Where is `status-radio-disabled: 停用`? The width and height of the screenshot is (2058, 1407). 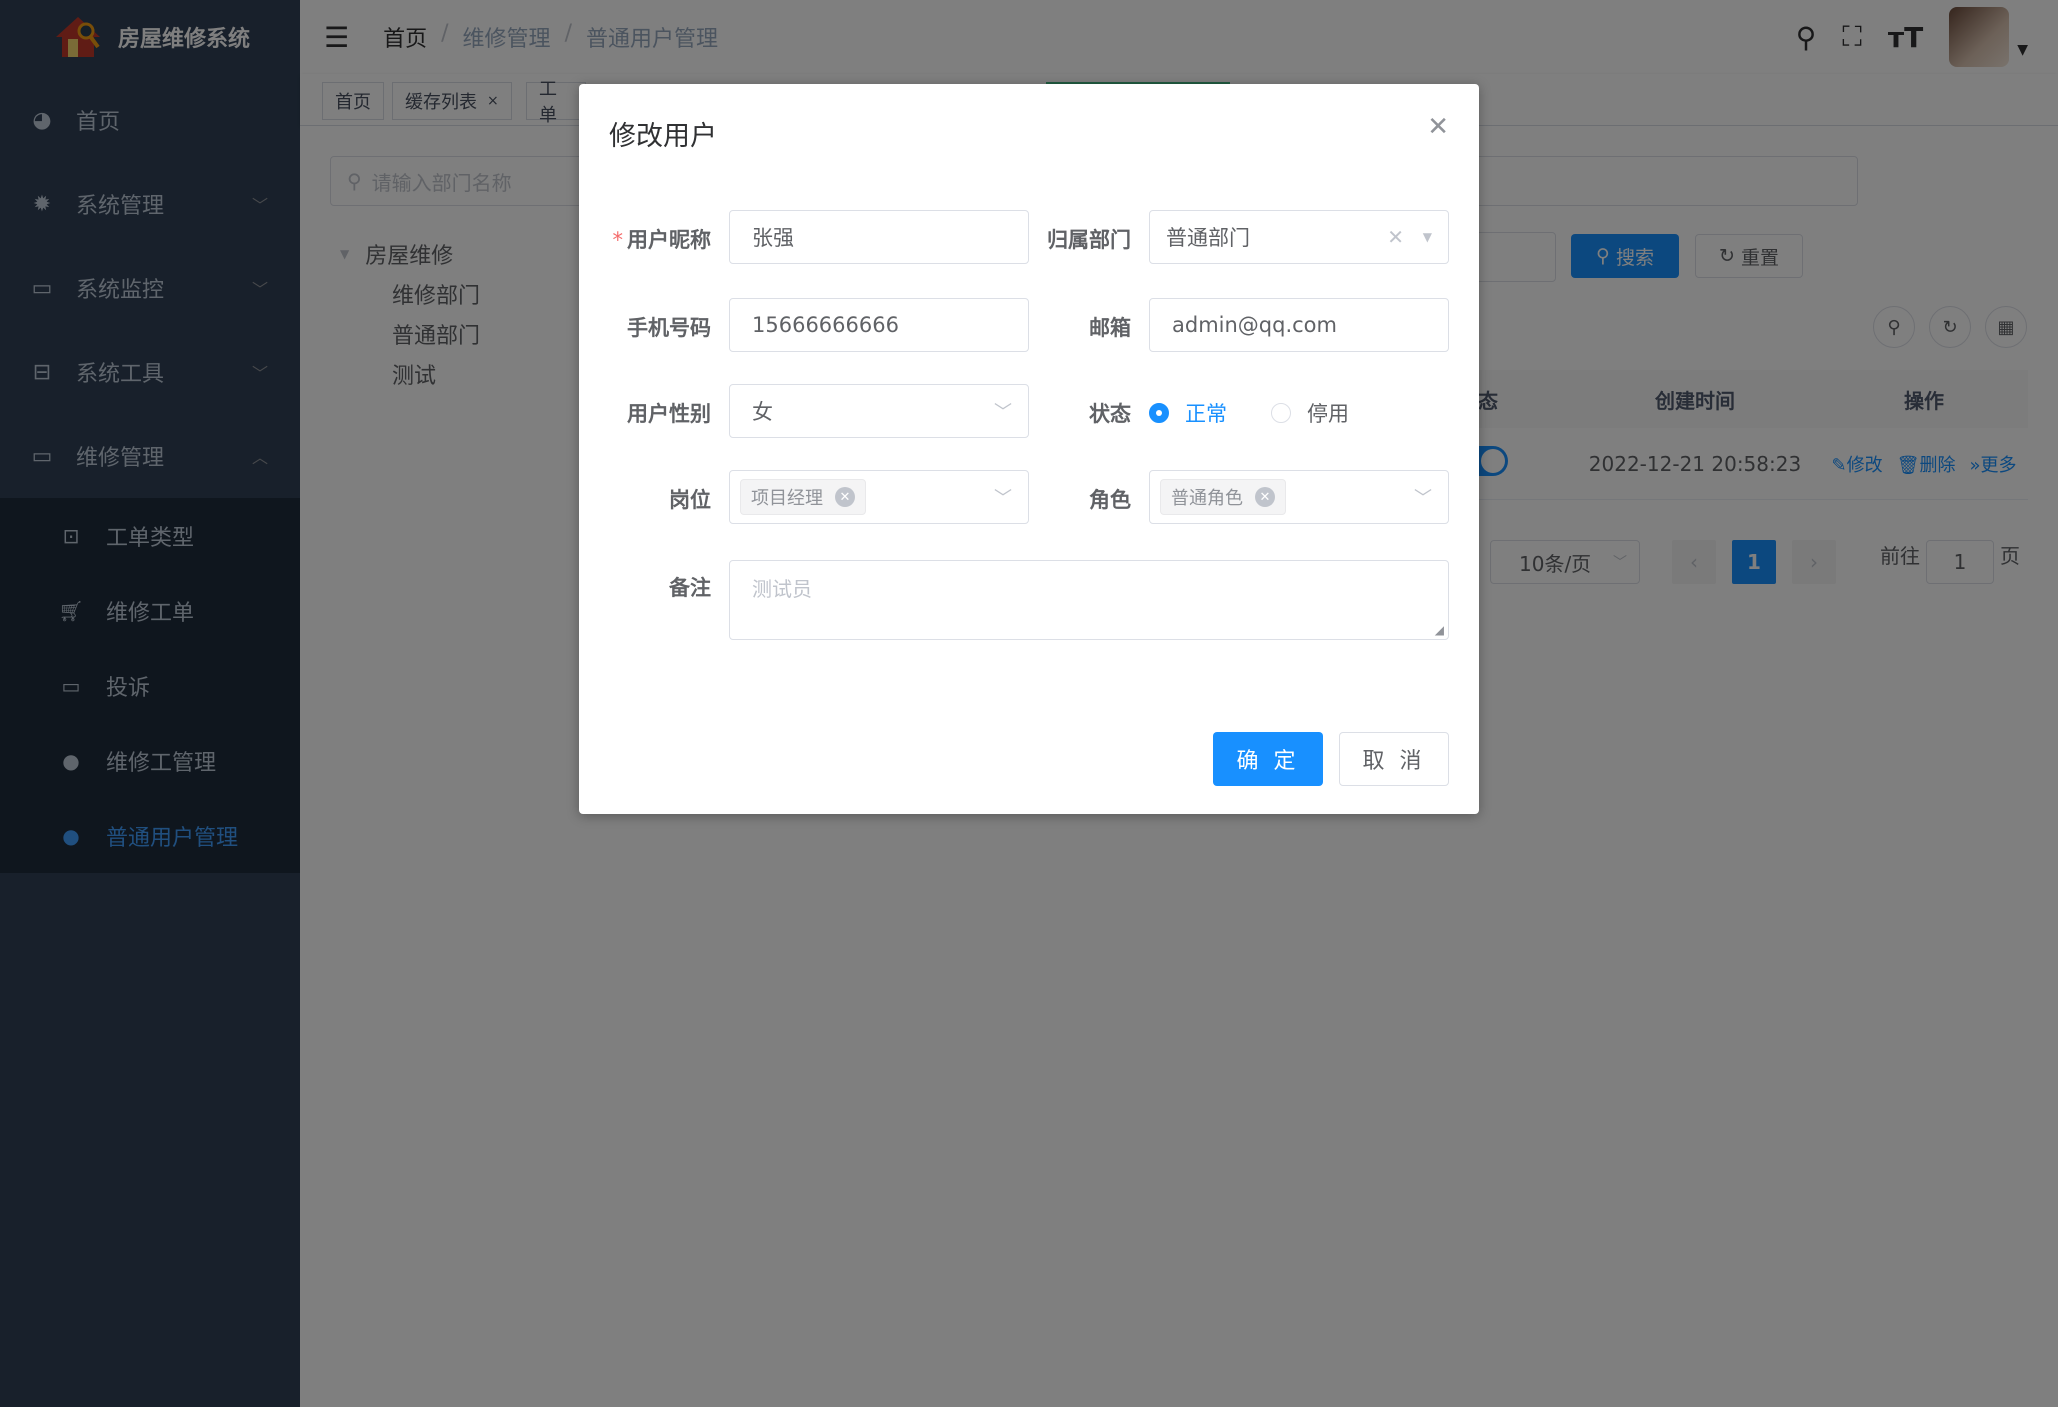 status-radio-disabled: 停用 is located at coordinates (1310, 413).